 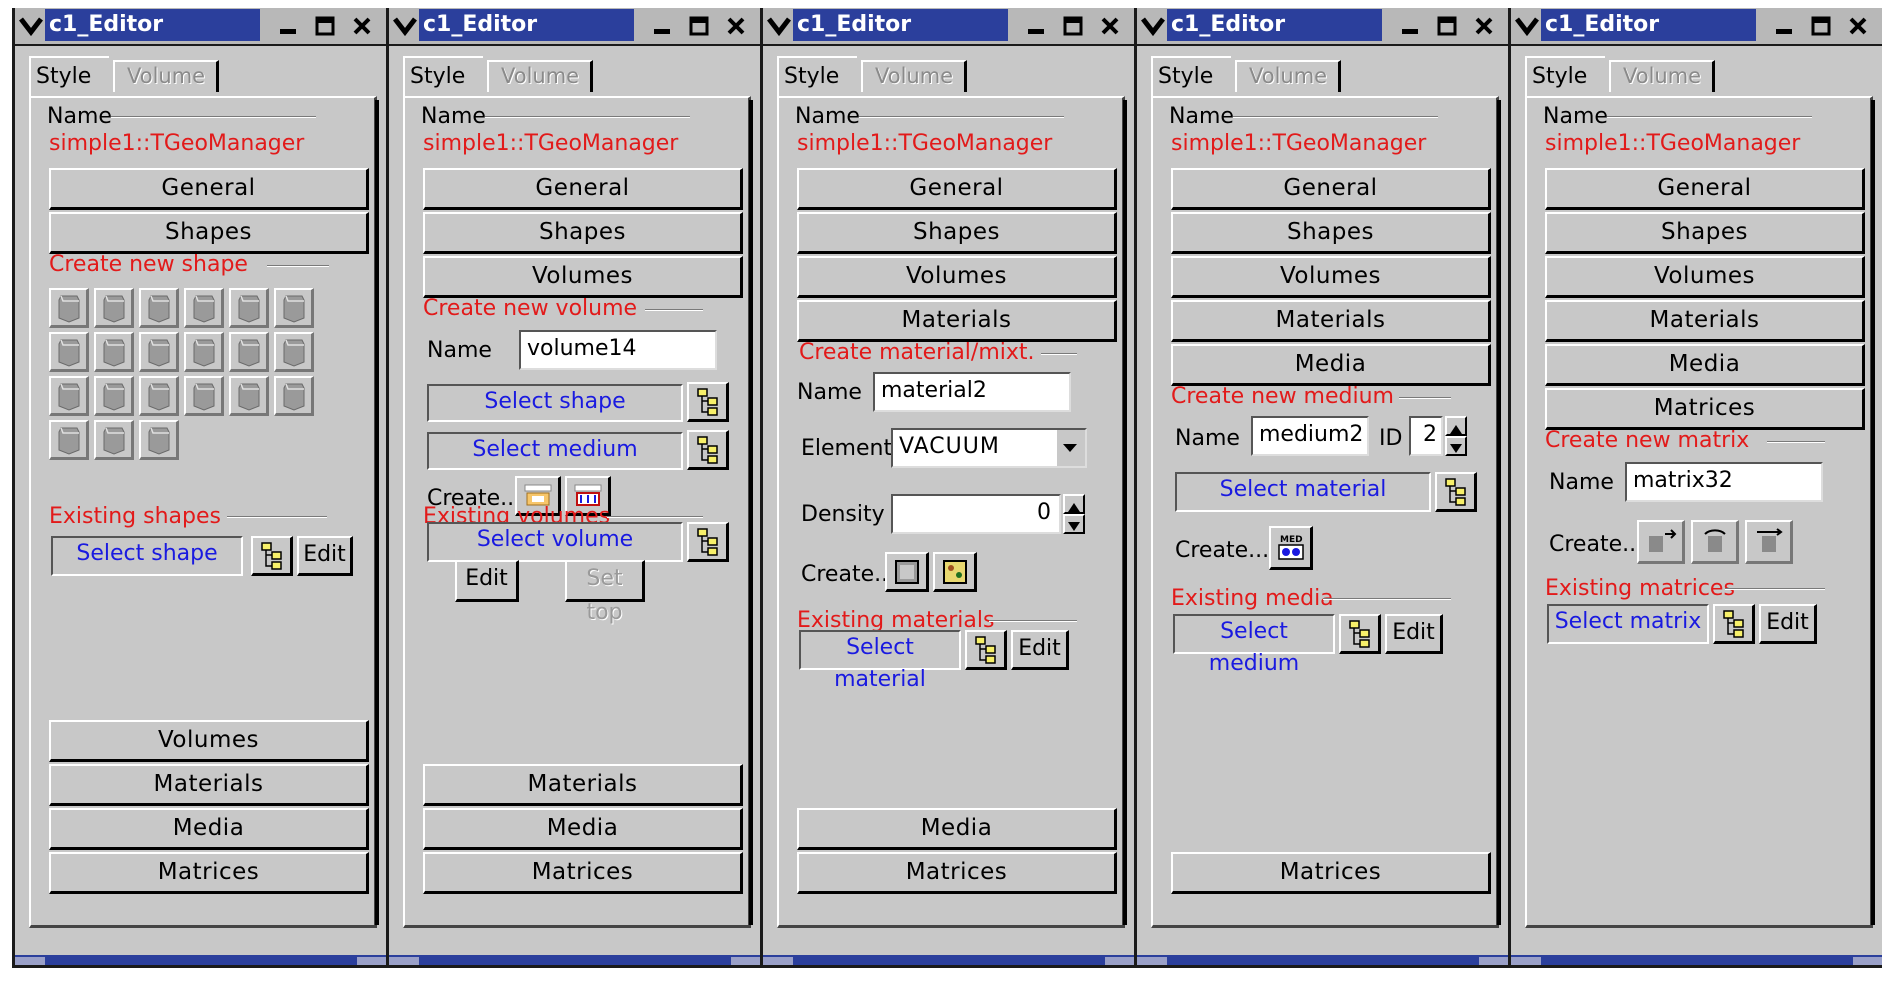 I want to click on create-medium-icon: MED, so click(x=1291, y=548).